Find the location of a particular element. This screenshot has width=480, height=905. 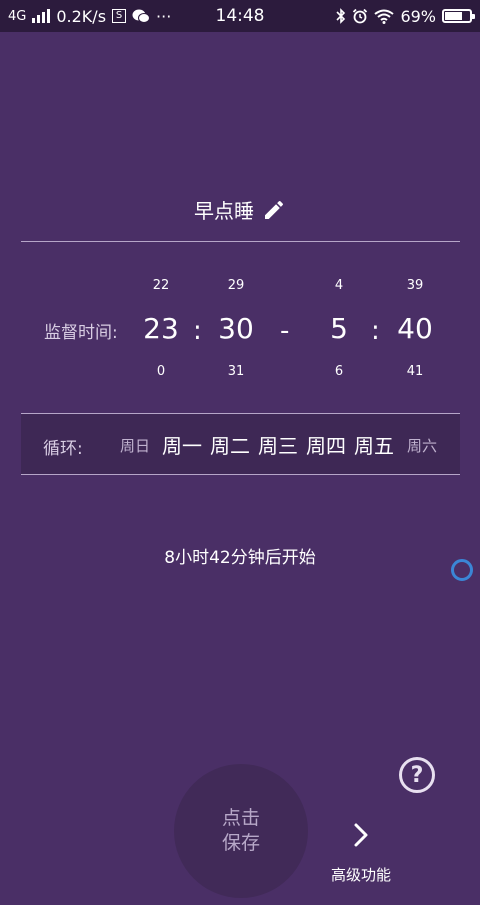

end-hour-picker: 4 5 6 is located at coordinates (339, 330).